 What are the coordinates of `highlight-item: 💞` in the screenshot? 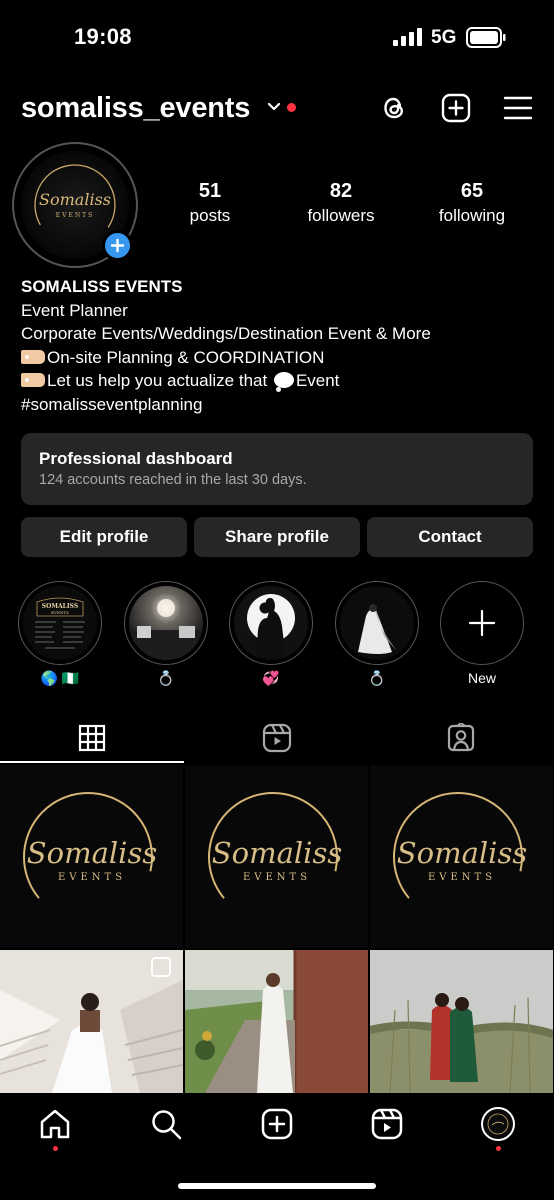 It's located at (271, 634).